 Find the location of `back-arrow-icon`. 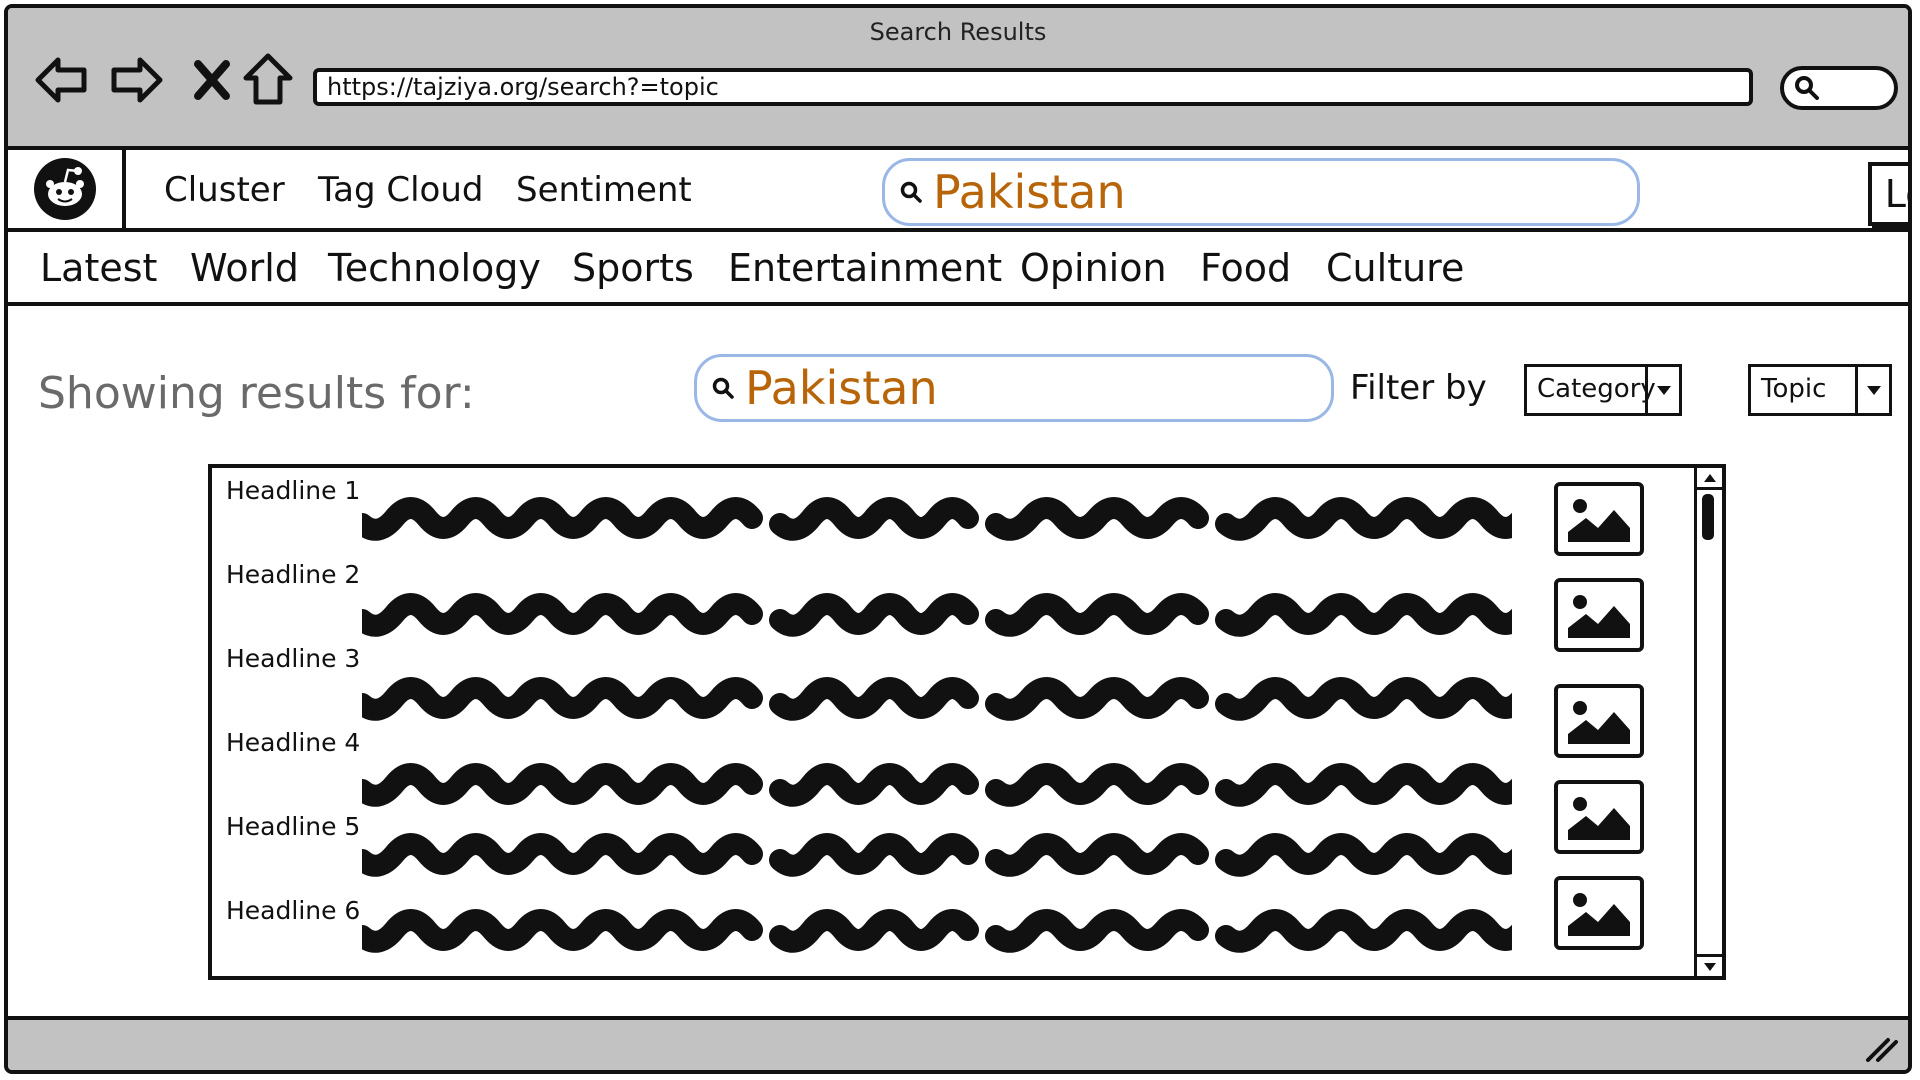

back-arrow-icon is located at coordinates (62, 80).